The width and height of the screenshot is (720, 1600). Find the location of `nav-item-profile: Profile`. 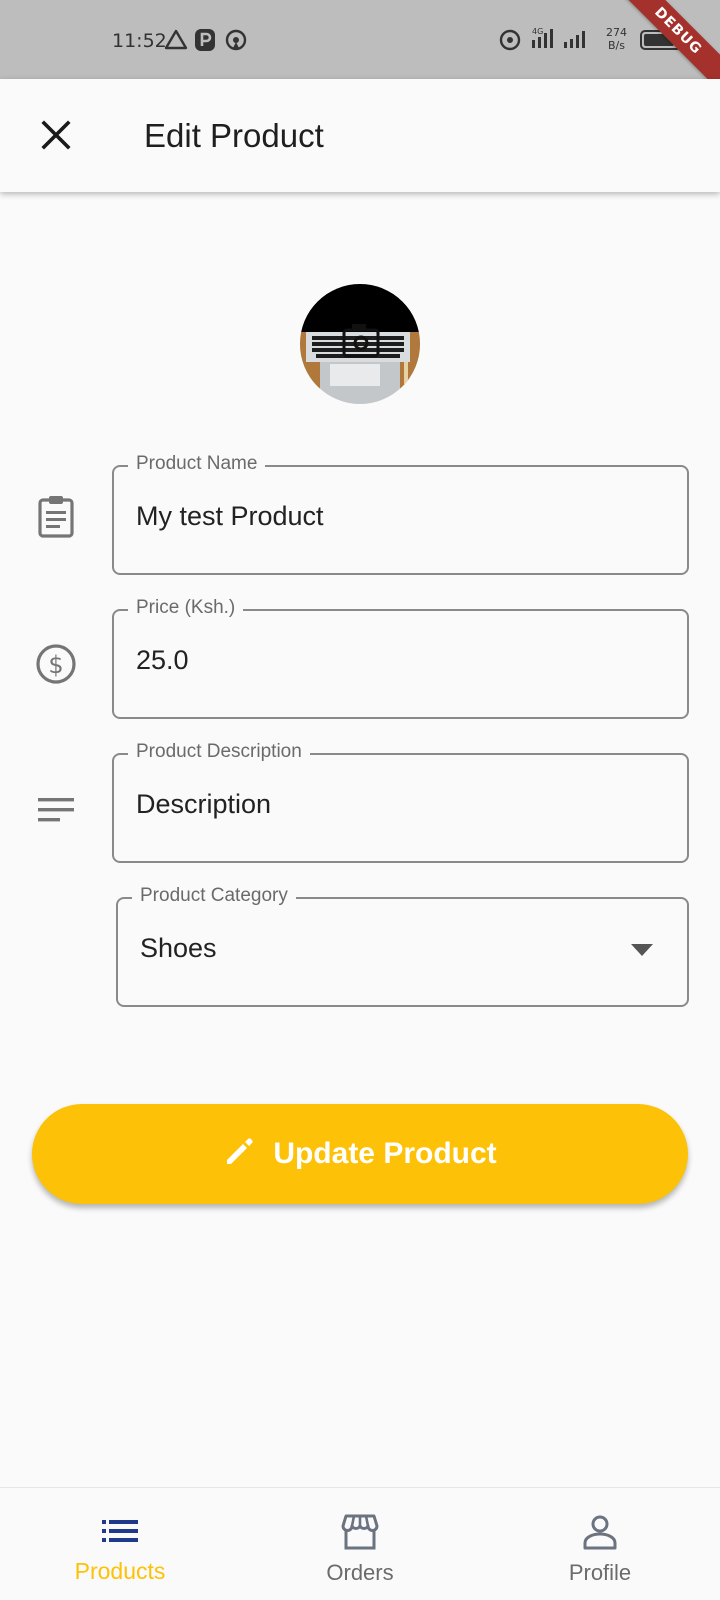

nav-item-profile: Profile is located at coordinates (600, 1544).